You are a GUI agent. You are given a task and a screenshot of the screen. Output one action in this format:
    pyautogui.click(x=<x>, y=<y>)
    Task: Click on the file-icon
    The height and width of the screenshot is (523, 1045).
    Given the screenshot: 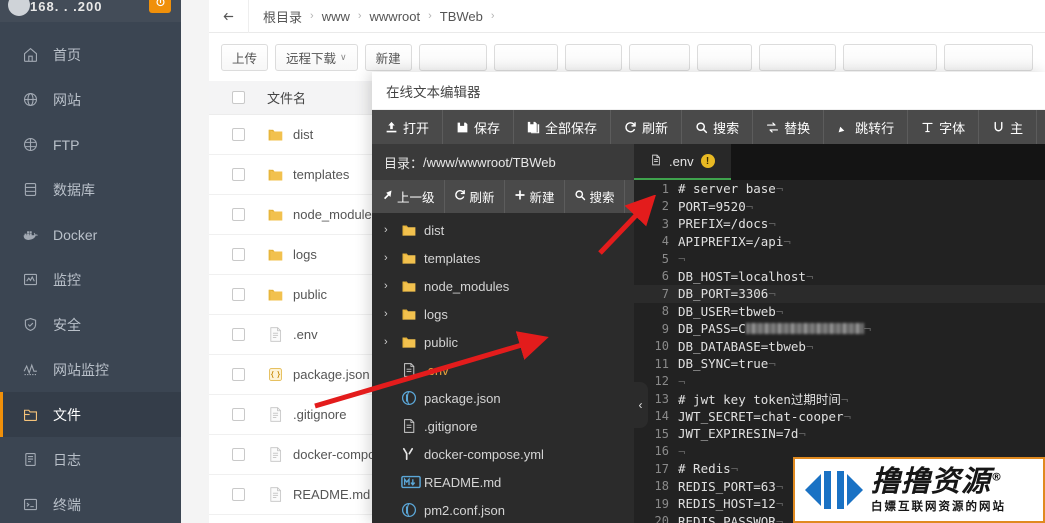 What is the action you would take?
    pyautogui.click(x=409, y=454)
    